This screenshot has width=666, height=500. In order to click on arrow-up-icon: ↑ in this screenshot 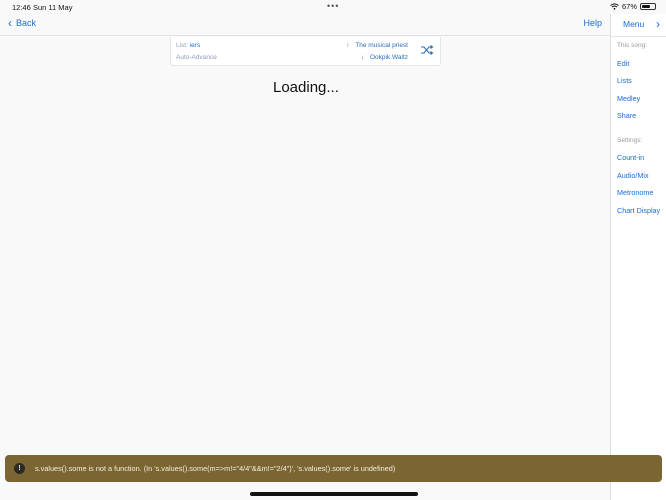, I will do `click(348, 45)`.